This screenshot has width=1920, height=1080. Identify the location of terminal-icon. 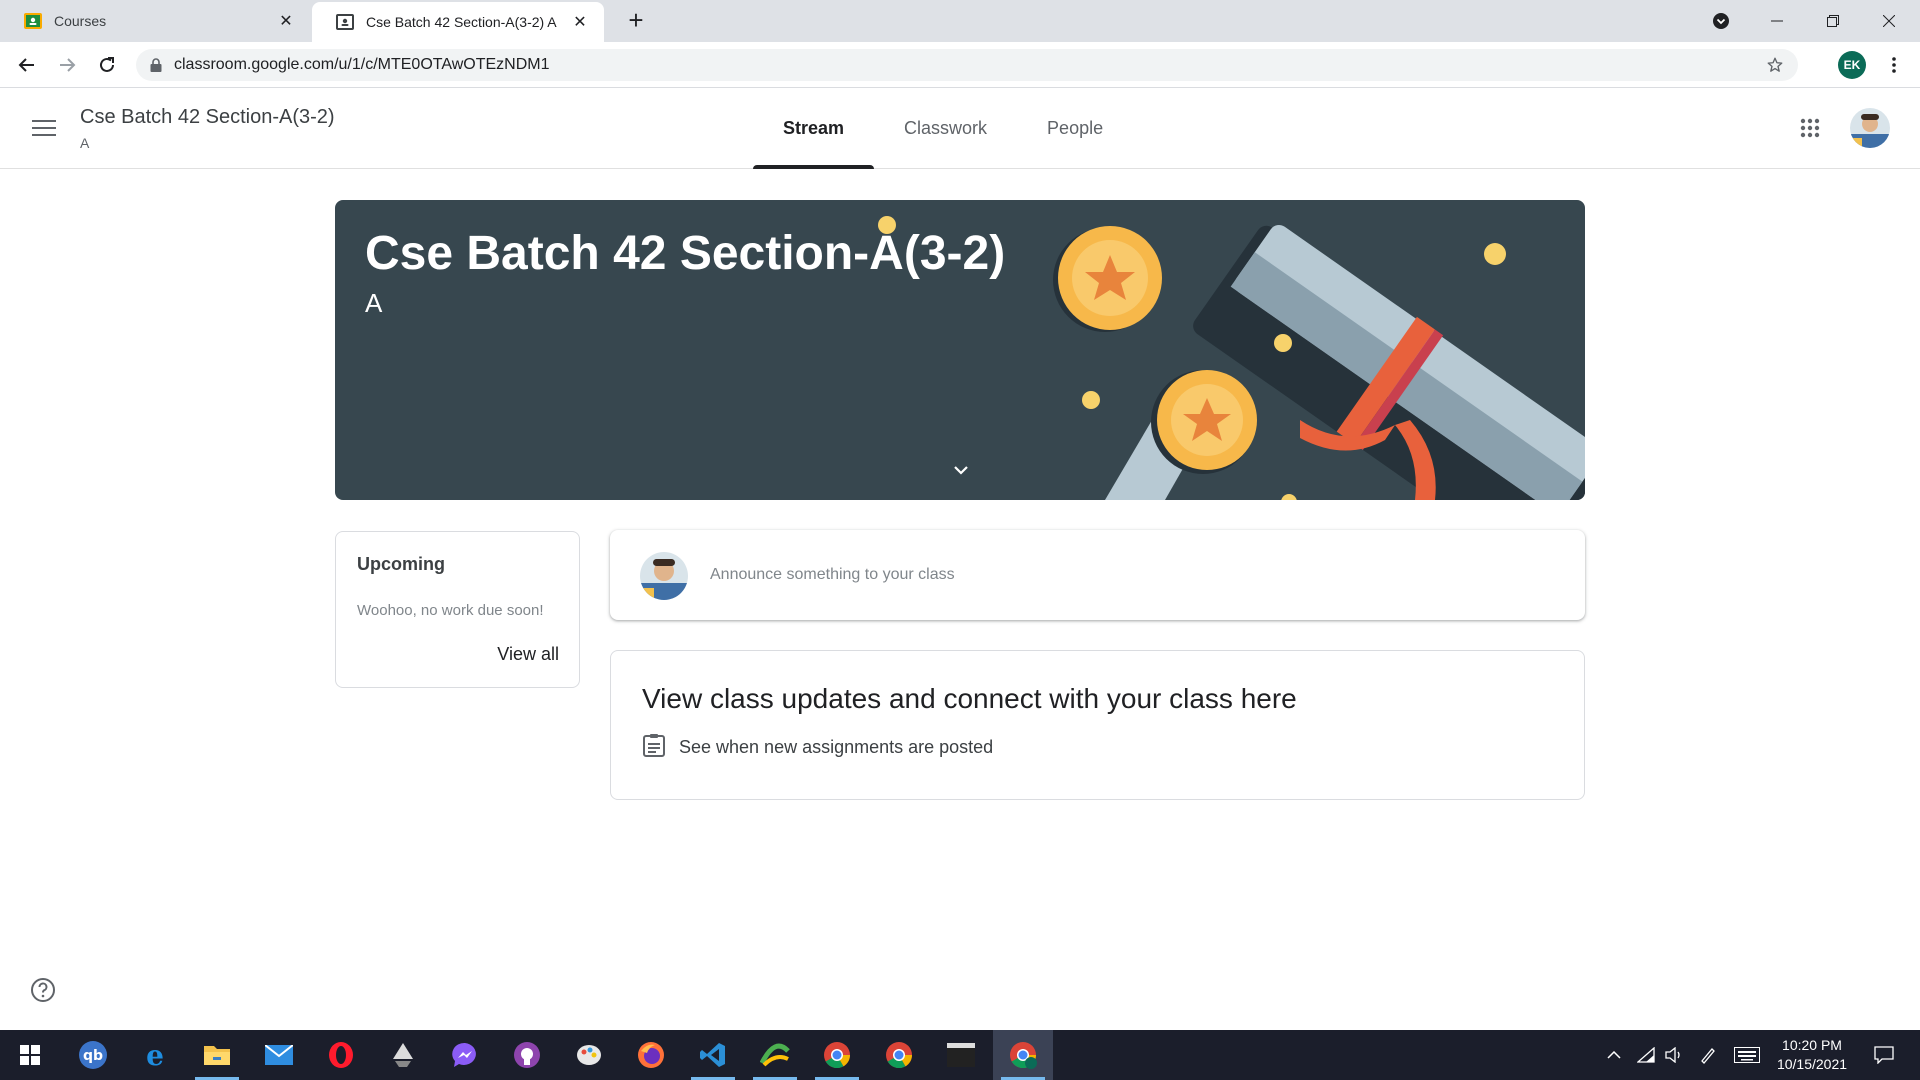
(961, 1055).